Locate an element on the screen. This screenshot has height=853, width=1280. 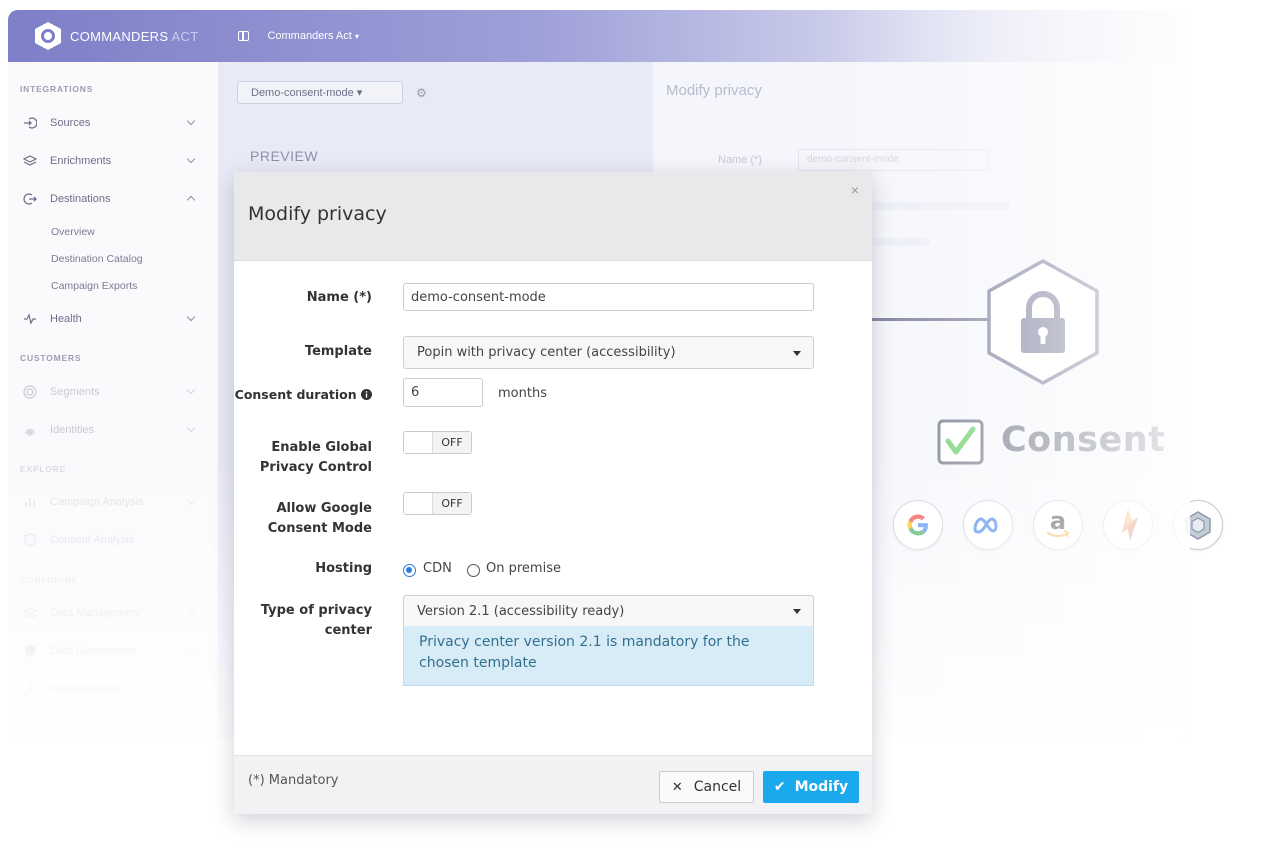
toggle-state: OFF is located at coordinates (452, 442).